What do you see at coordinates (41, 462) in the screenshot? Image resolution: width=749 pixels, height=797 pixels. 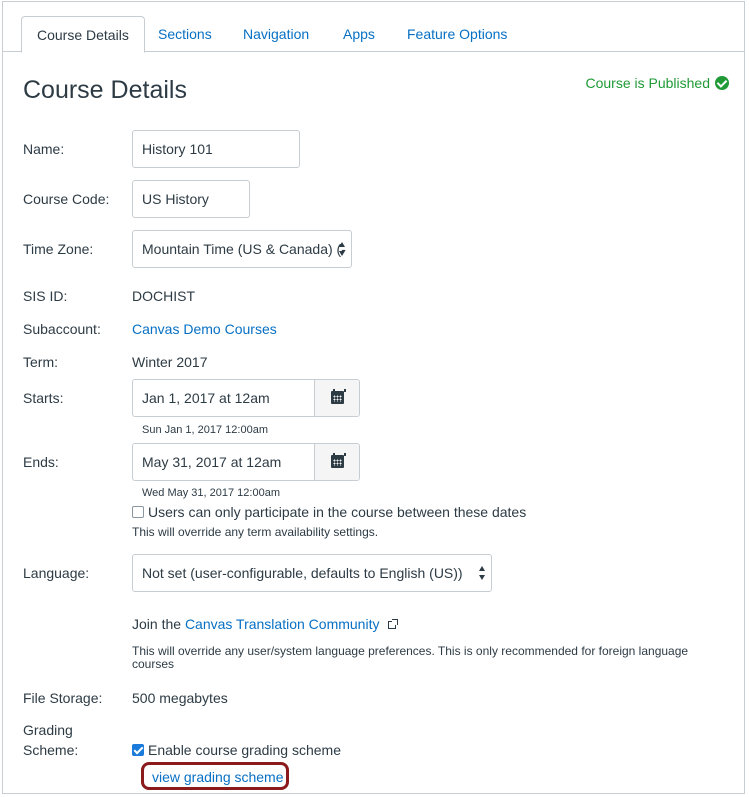 I see `ends-label: Ends:` at bounding box center [41, 462].